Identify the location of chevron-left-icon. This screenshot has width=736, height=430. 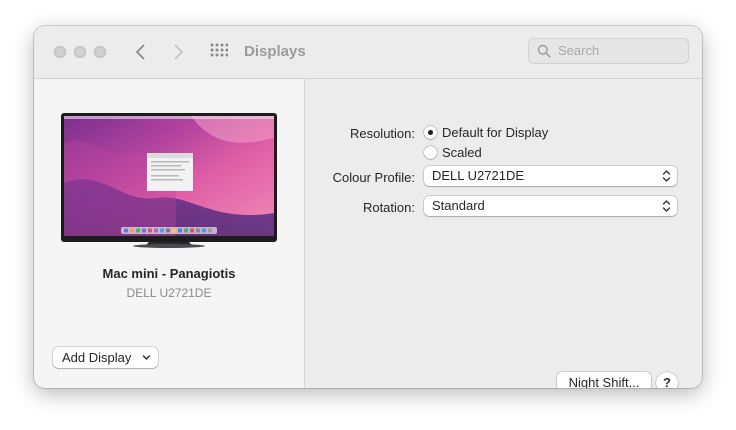
(141, 52).